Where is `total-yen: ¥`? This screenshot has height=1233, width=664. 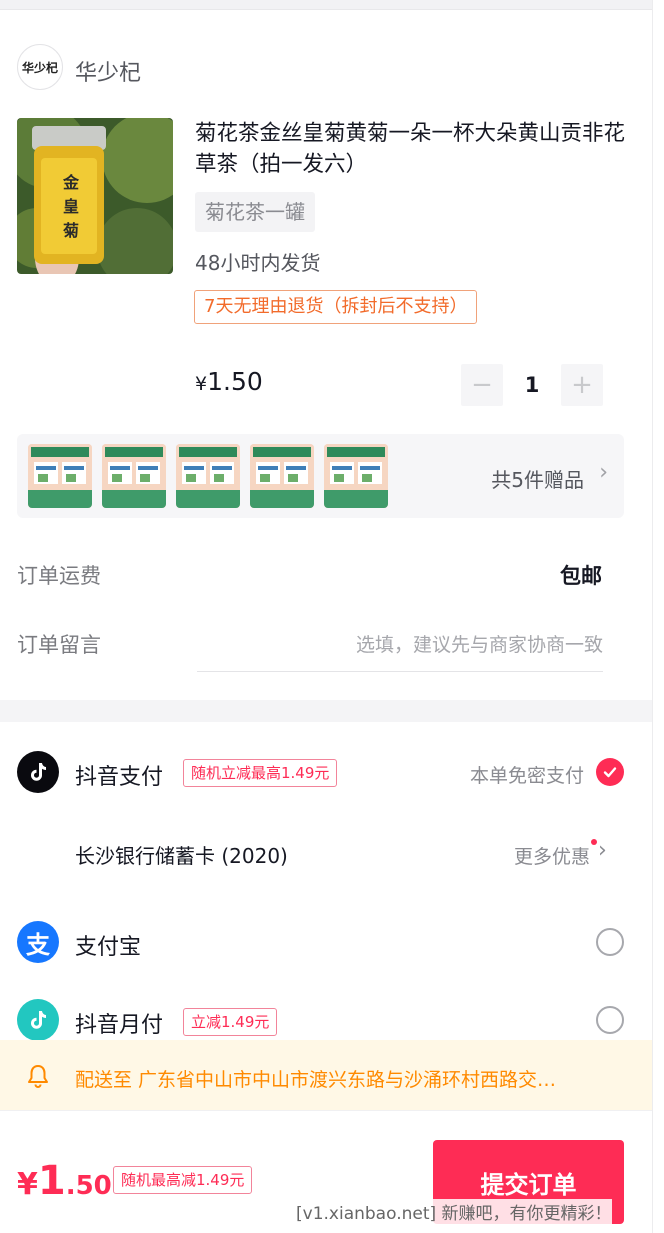 total-yen: ¥ is located at coordinates (27, 1184).